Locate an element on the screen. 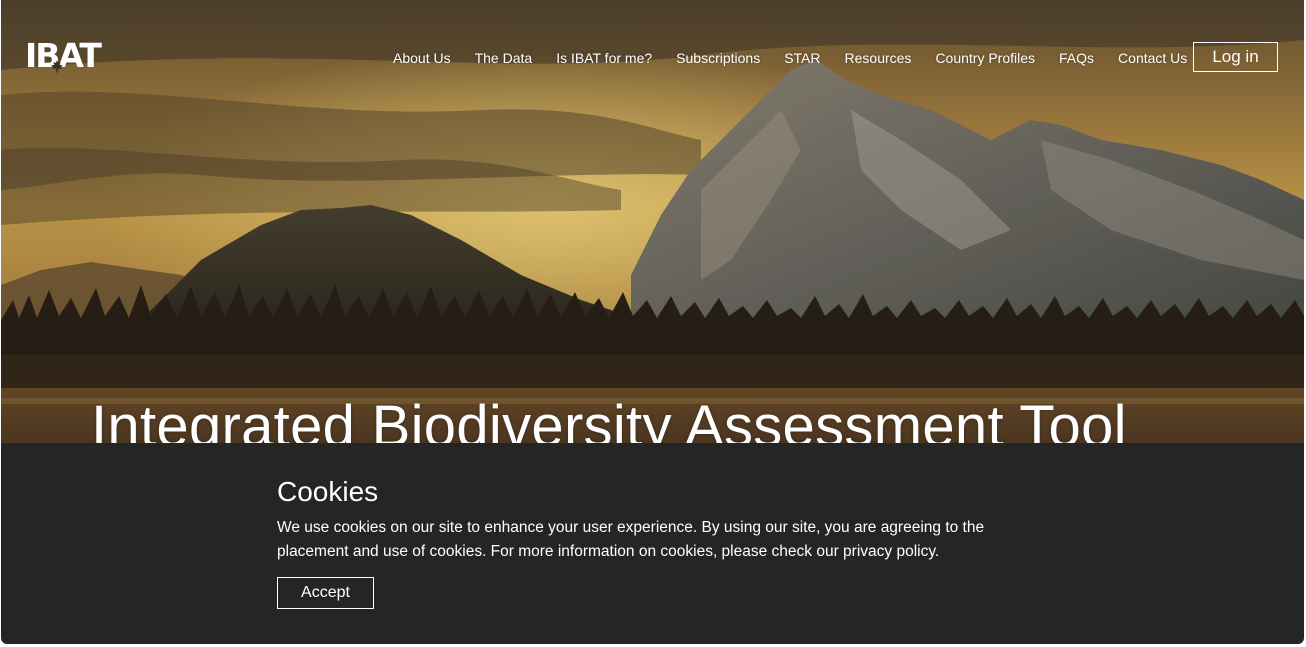 This screenshot has width=1306, height=647. login-button: Log in is located at coordinates (1235, 57).